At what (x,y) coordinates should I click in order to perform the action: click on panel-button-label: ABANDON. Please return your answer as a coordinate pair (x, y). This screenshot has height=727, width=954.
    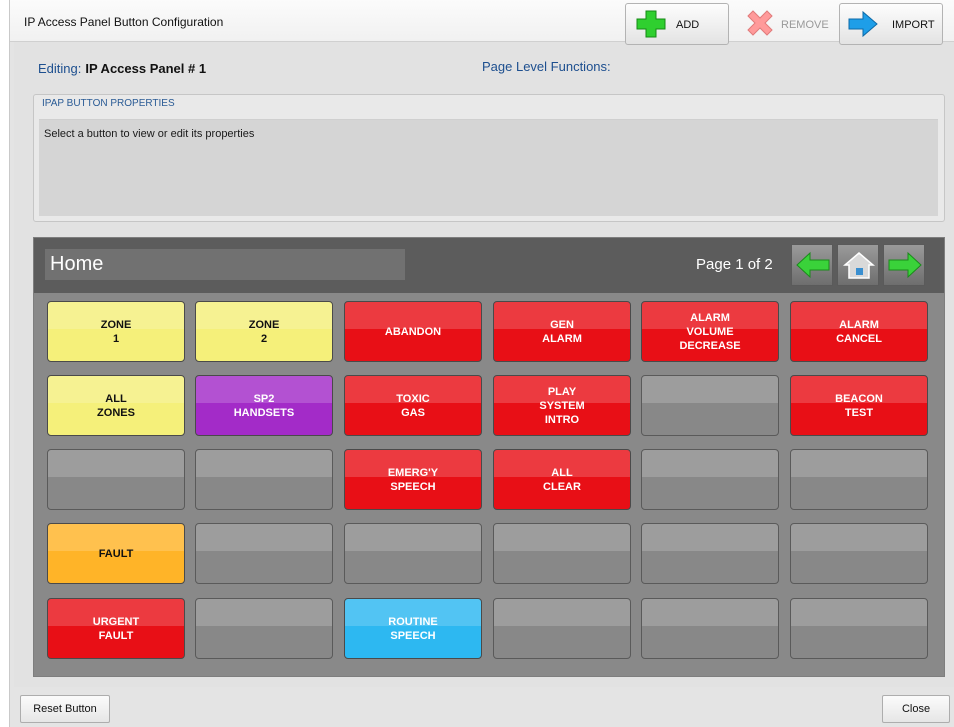
    Looking at the image, I should click on (413, 331).